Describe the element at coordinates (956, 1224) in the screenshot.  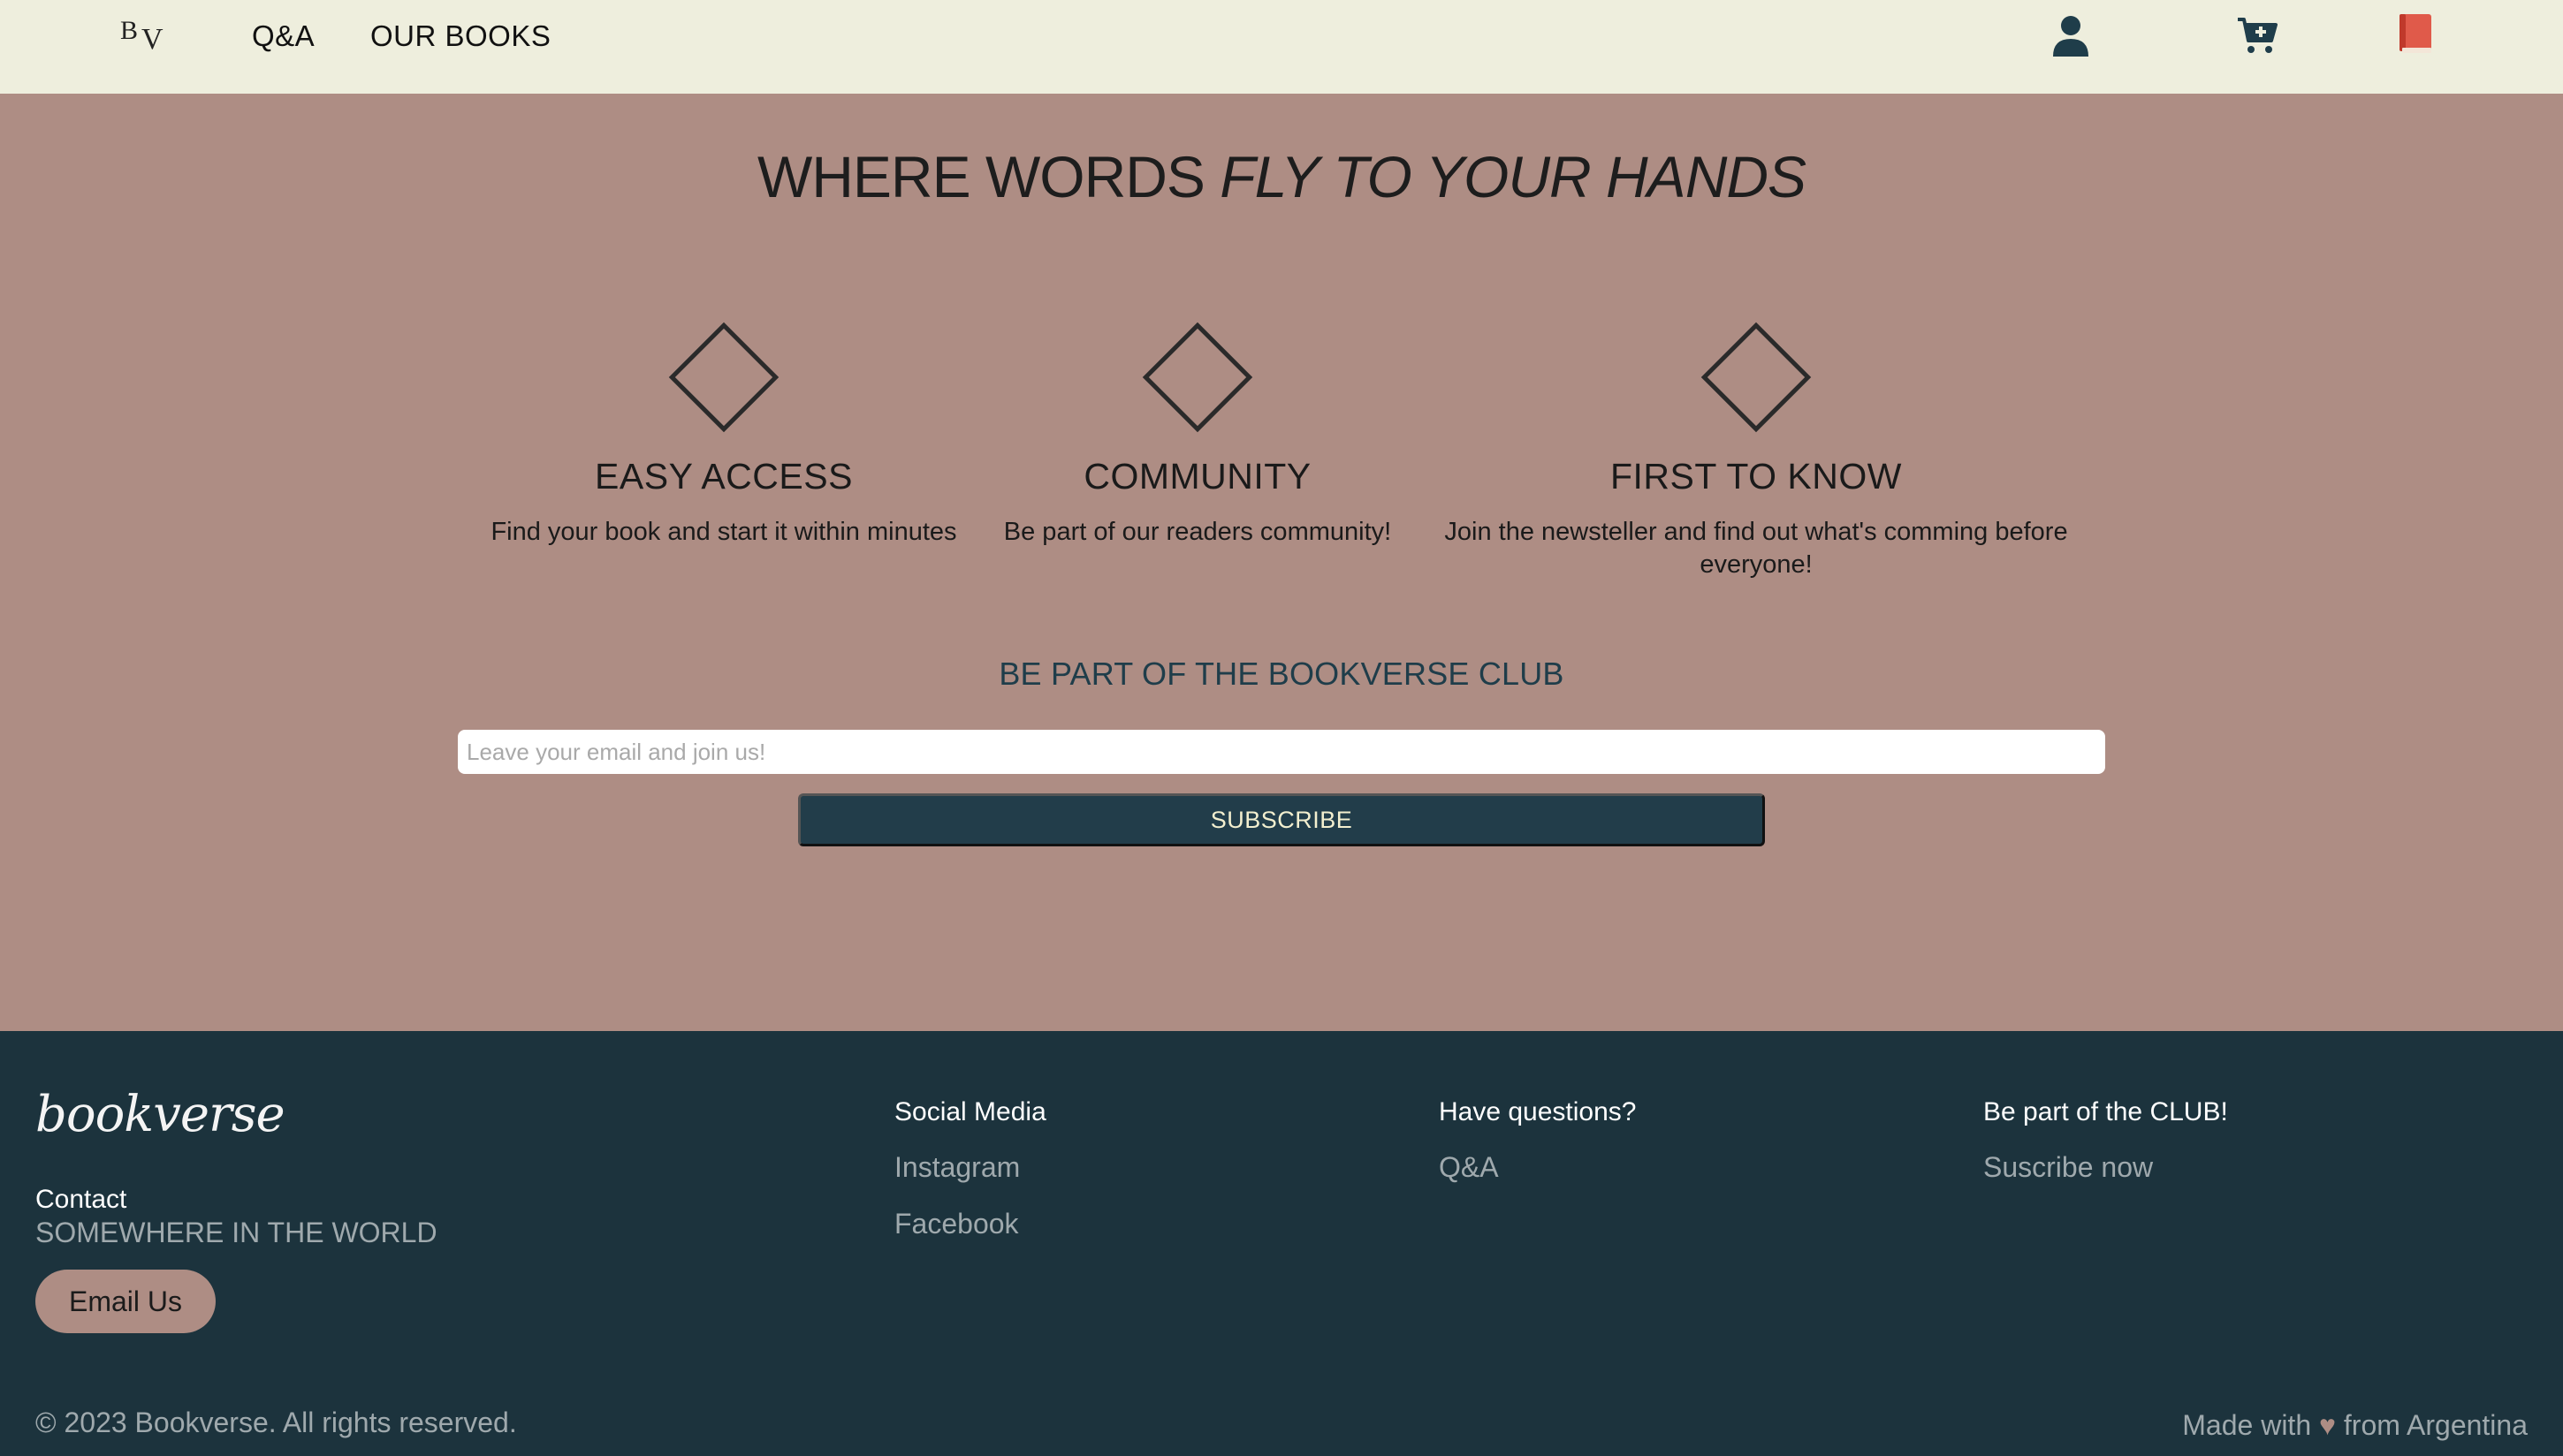
I see `facebook-link: Facebook` at that location.